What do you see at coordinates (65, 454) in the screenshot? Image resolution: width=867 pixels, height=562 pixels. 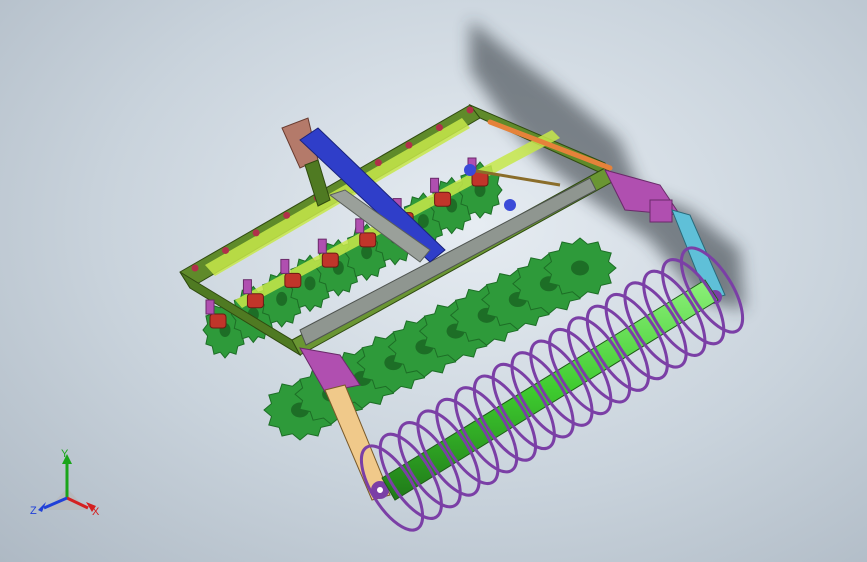 I see `y-axis-label: Y` at bounding box center [65, 454].